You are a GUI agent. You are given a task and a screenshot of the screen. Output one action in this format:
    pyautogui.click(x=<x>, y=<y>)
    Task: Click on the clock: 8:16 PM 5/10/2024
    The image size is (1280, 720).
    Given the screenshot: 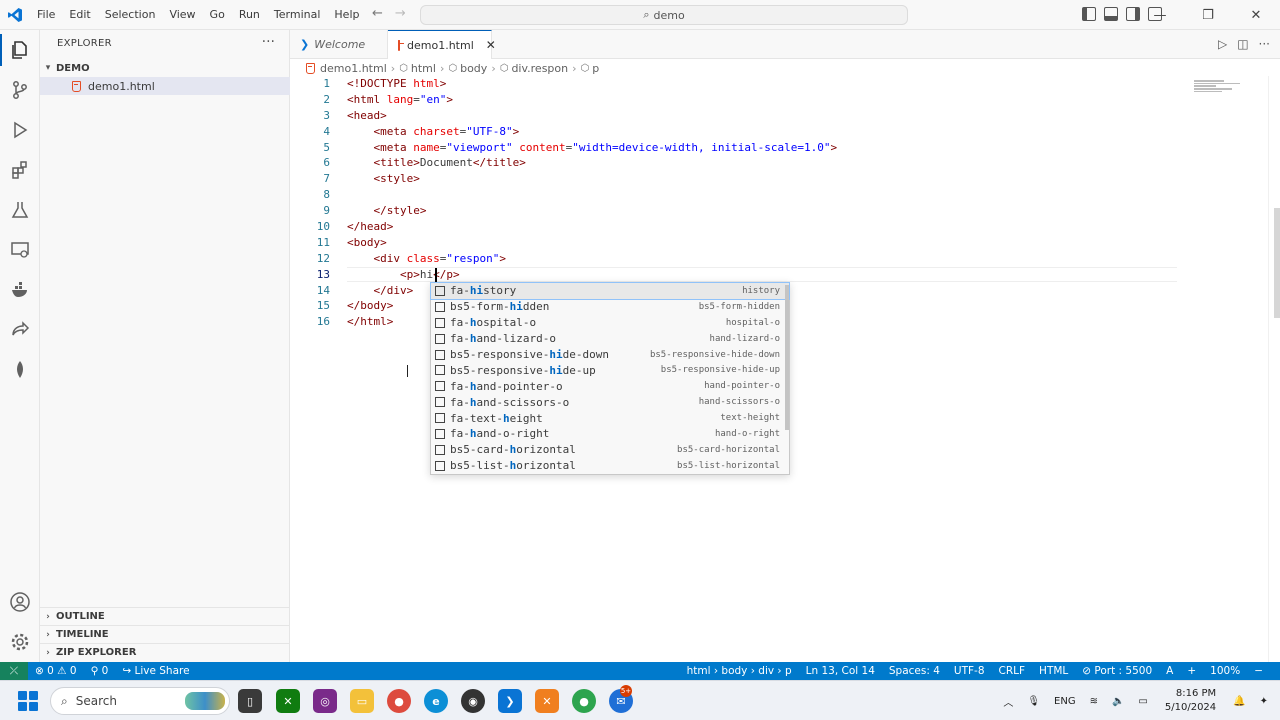 What is the action you would take?
    pyautogui.click(x=1190, y=701)
    